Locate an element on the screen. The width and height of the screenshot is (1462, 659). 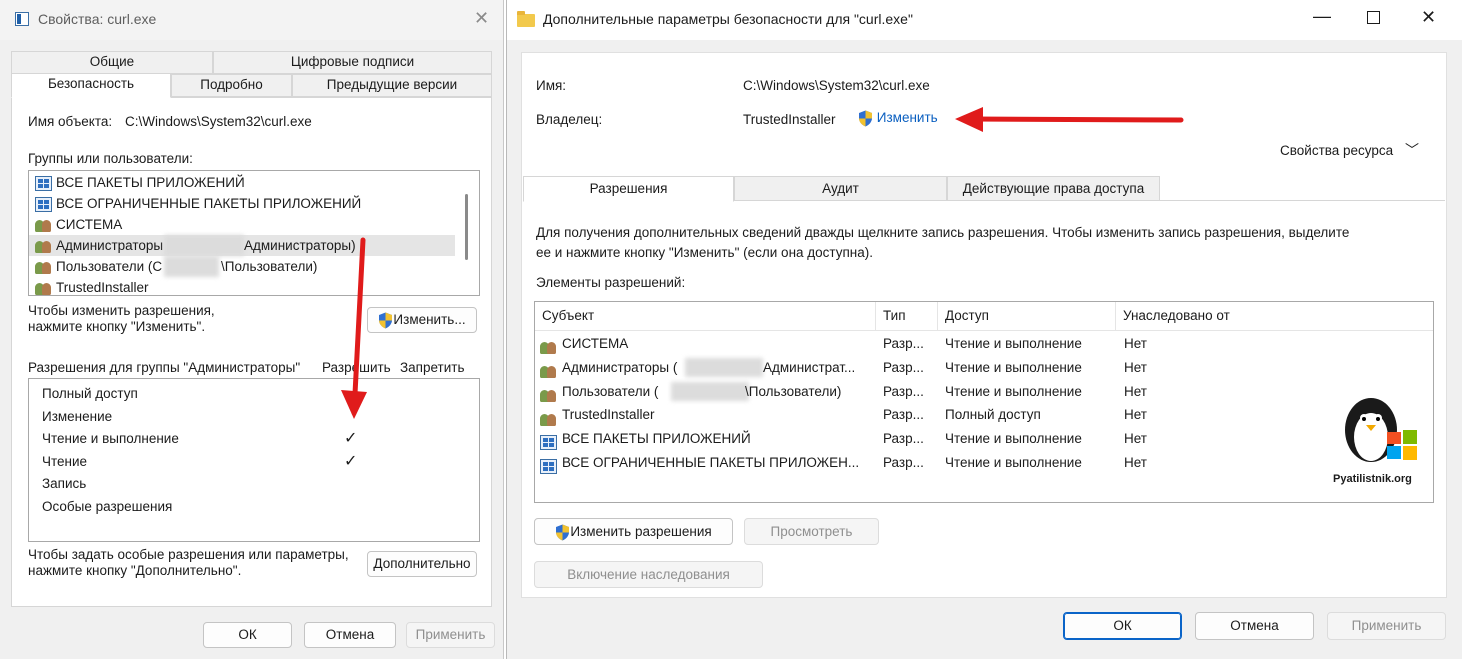
list-item: TrustedInstaller is located at coordinates (254, 286).